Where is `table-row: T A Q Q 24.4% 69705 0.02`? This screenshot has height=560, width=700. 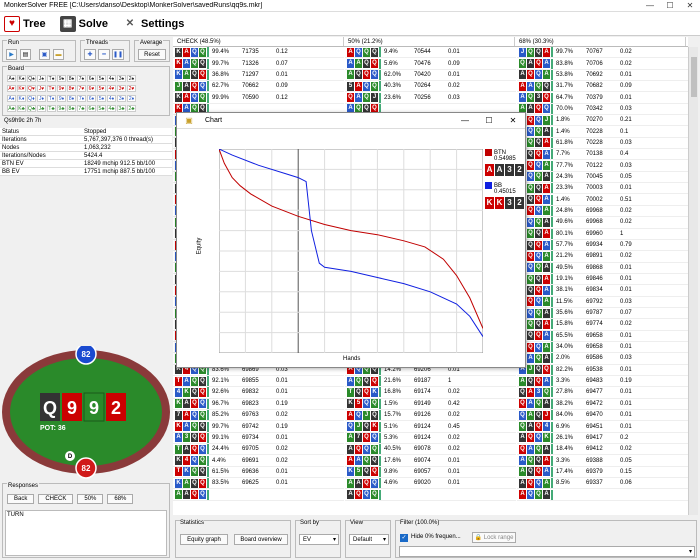 table-row: T A Q Q 24.4% 69705 0.02 is located at coordinates (258, 450).